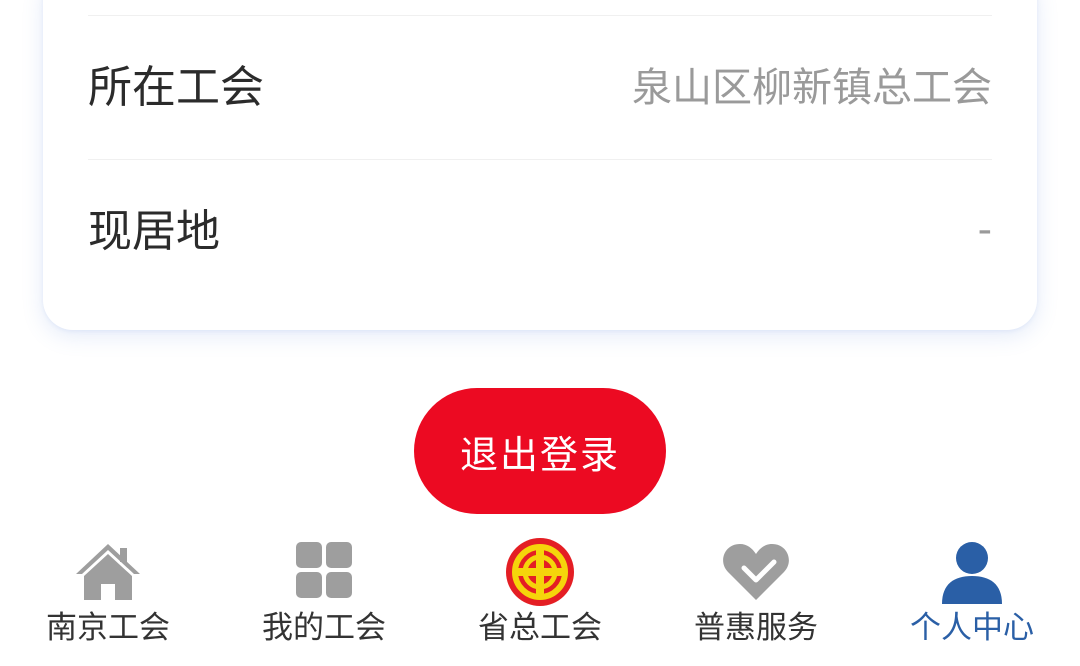 The width and height of the screenshot is (1080, 666). Describe the element at coordinates (154, 231) in the screenshot. I see `residence-label: 现居地` at that location.